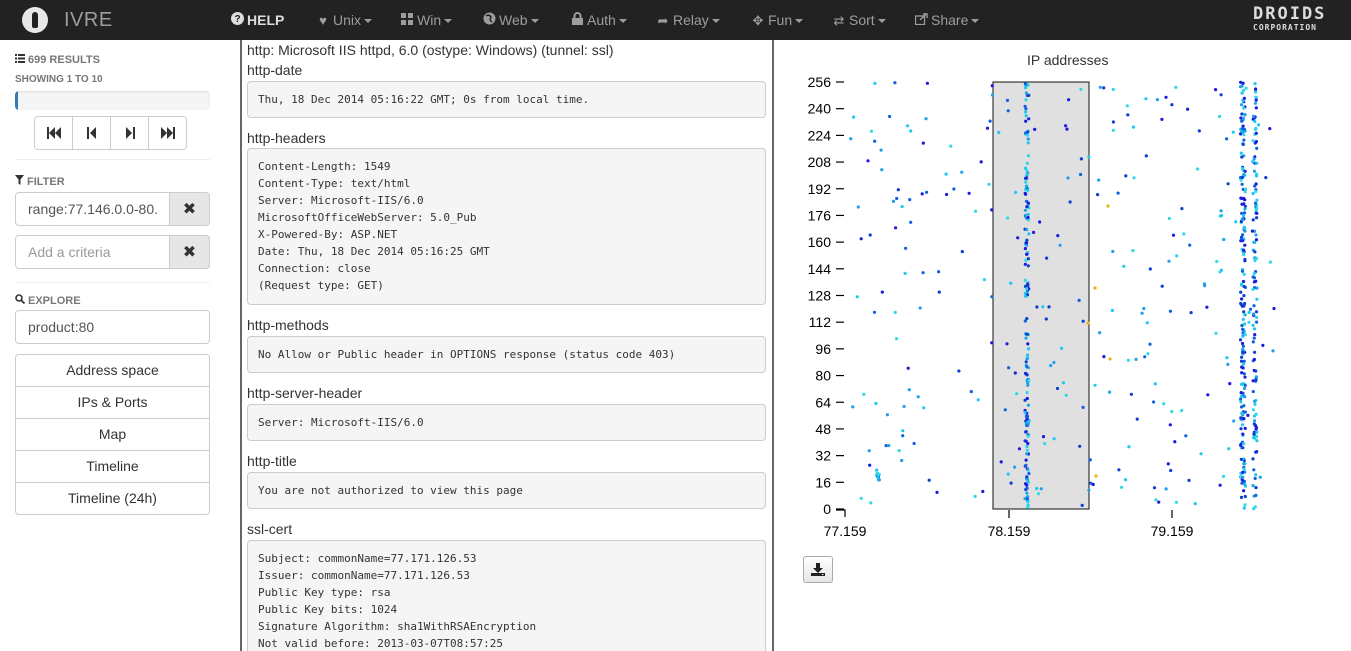 Image resolution: width=1351 pixels, height=651 pixels. I want to click on prev-page-button, so click(91, 133).